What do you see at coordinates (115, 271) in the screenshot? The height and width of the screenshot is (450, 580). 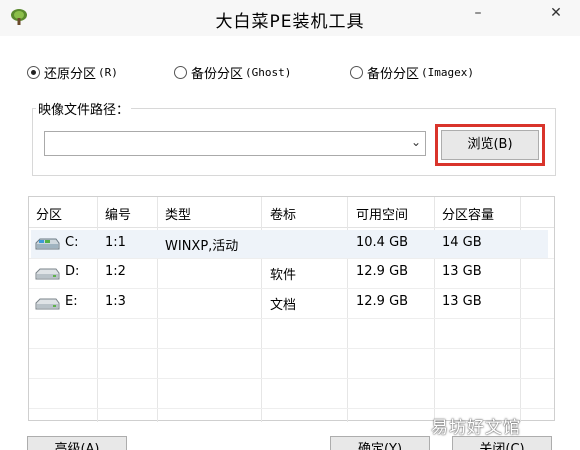 I see `partition-number: 1:2` at bounding box center [115, 271].